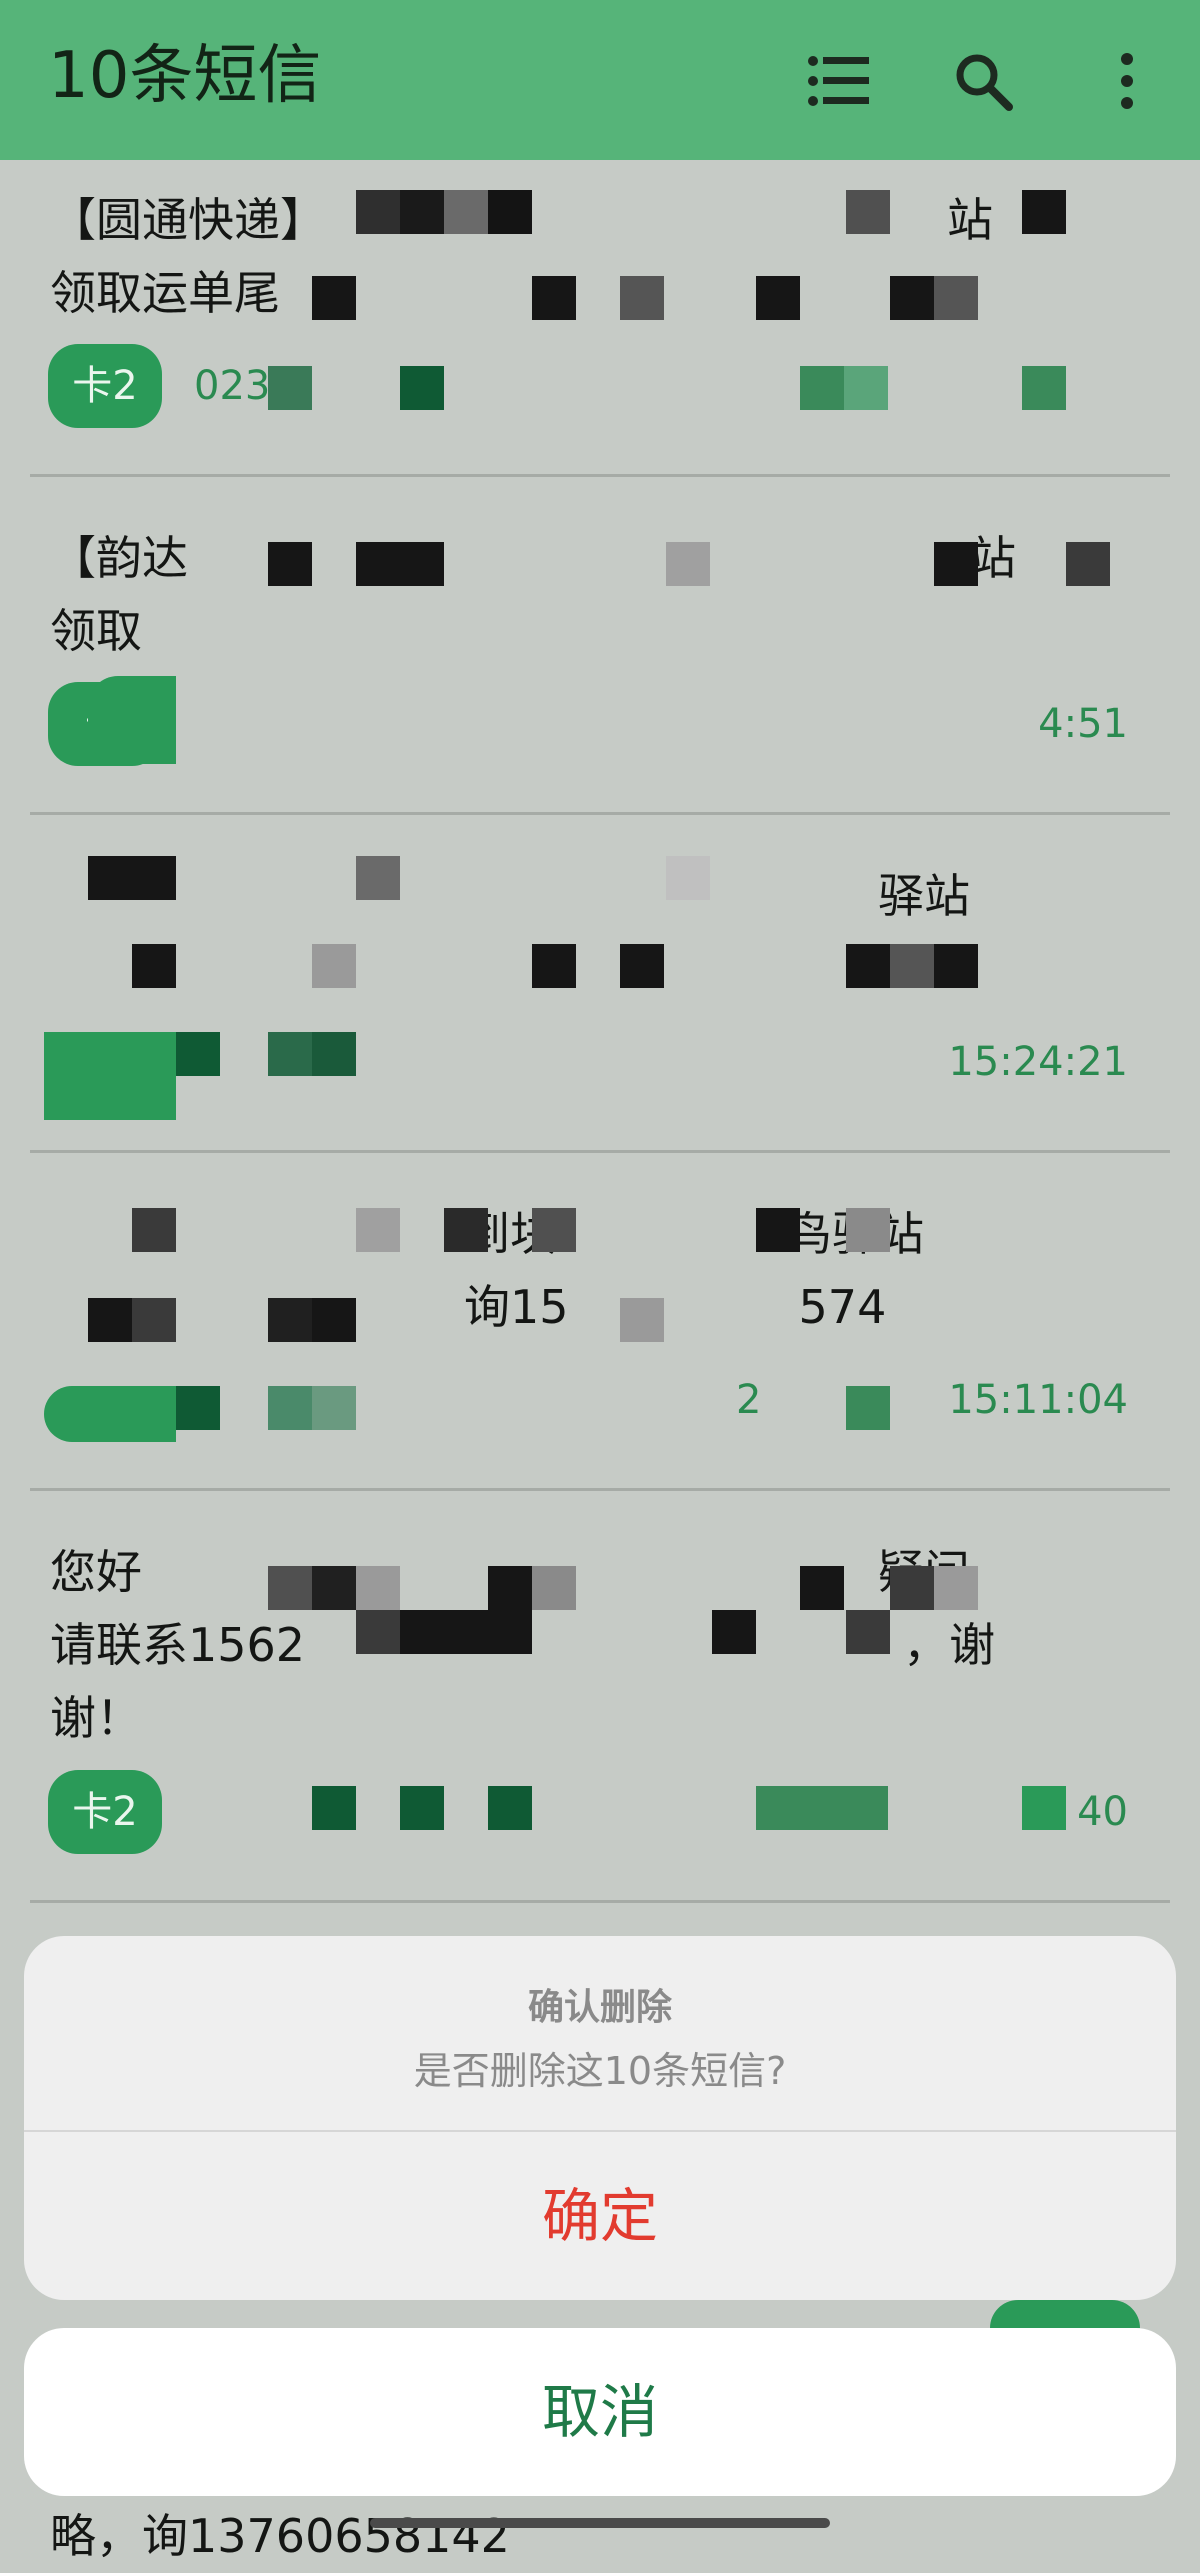 Image resolution: width=1200 pixels, height=2573 pixels. What do you see at coordinates (1083, 724) in the screenshot?
I see `message-time: 4:51` at bounding box center [1083, 724].